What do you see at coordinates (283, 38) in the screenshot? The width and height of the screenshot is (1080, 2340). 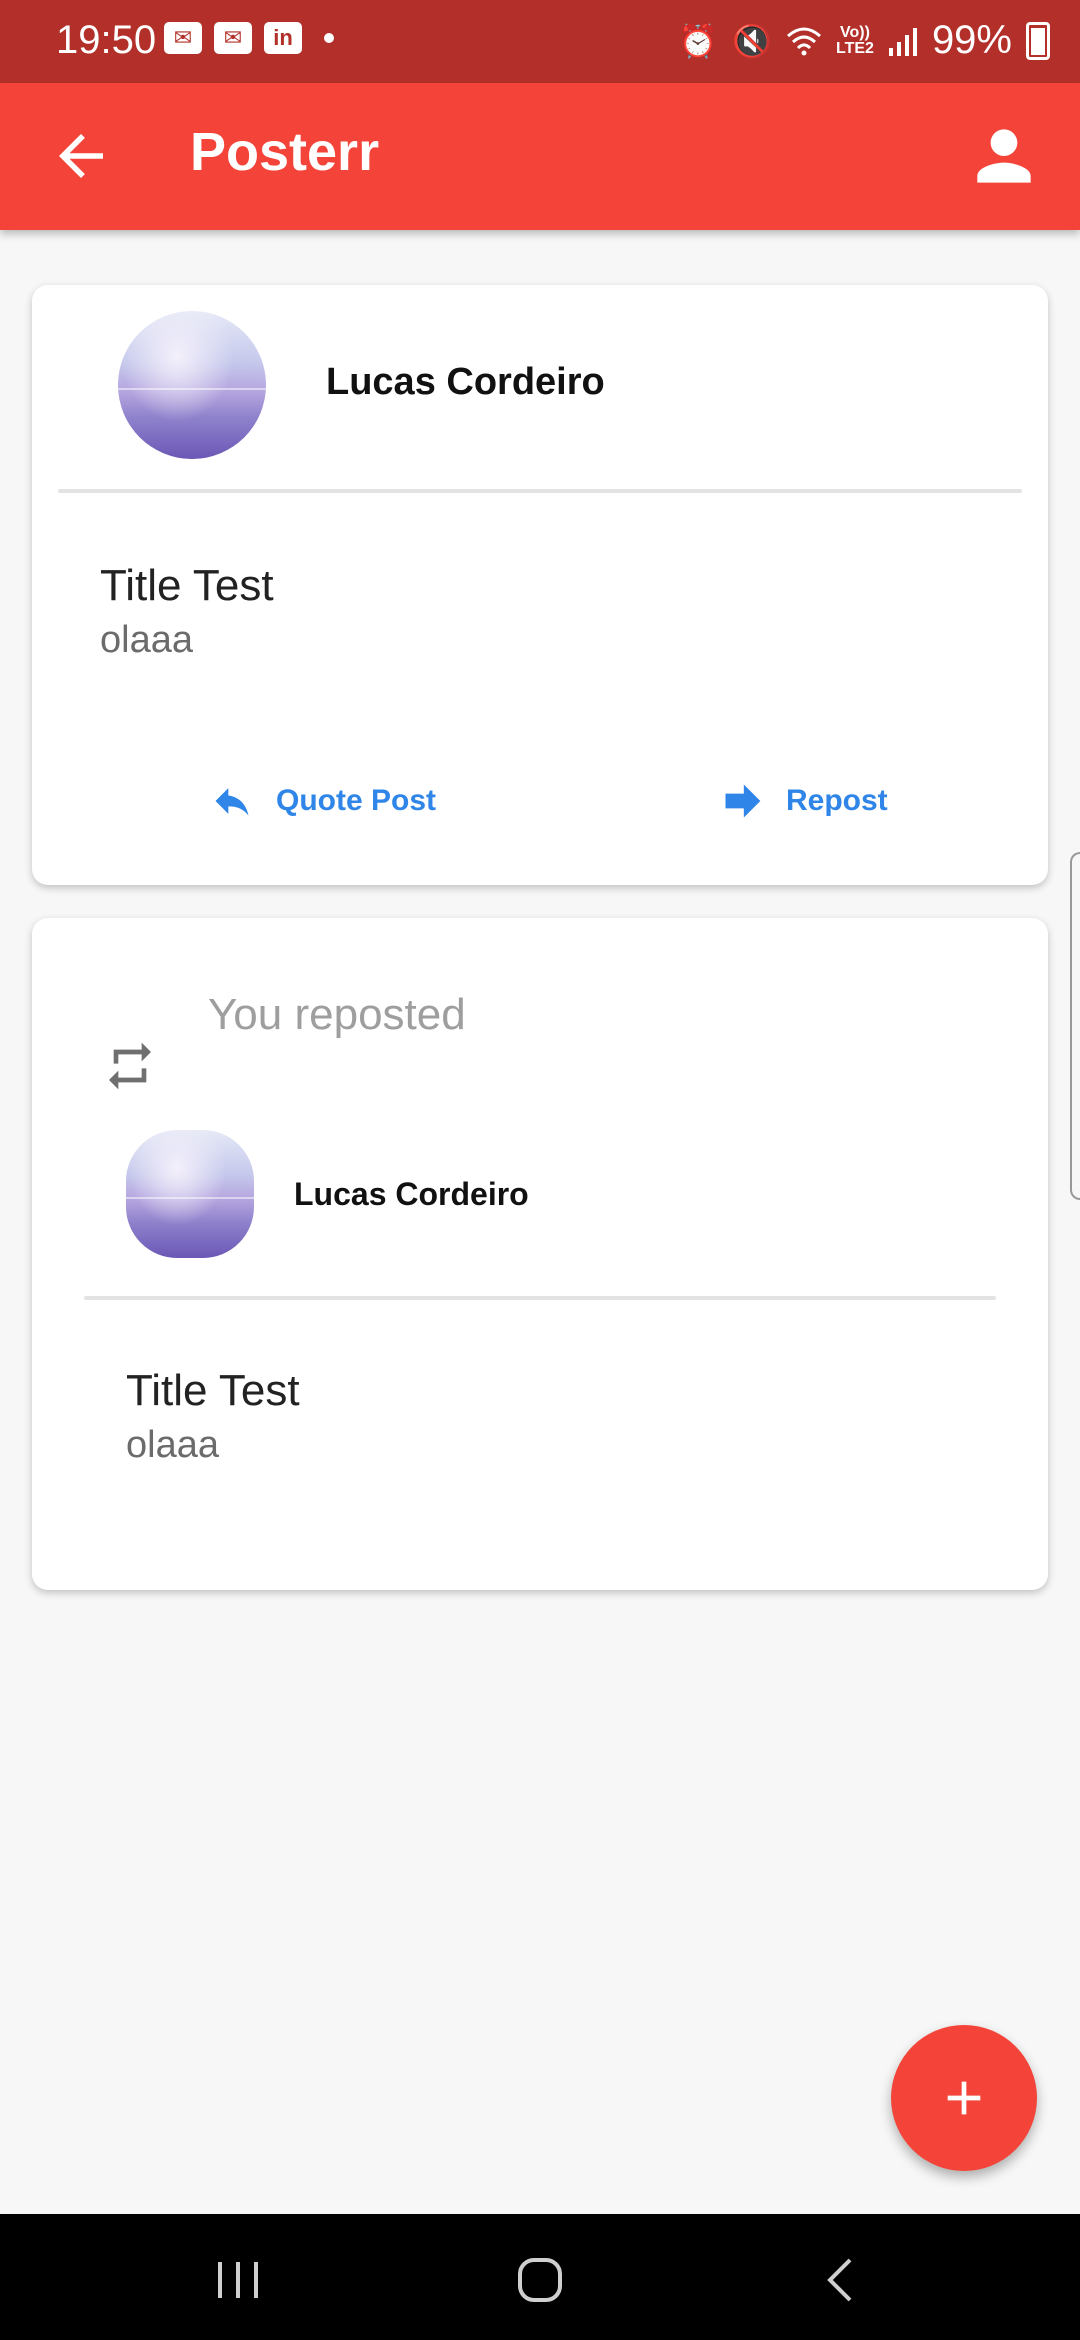 I see `linkedin-icon: in` at bounding box center [283, 38].